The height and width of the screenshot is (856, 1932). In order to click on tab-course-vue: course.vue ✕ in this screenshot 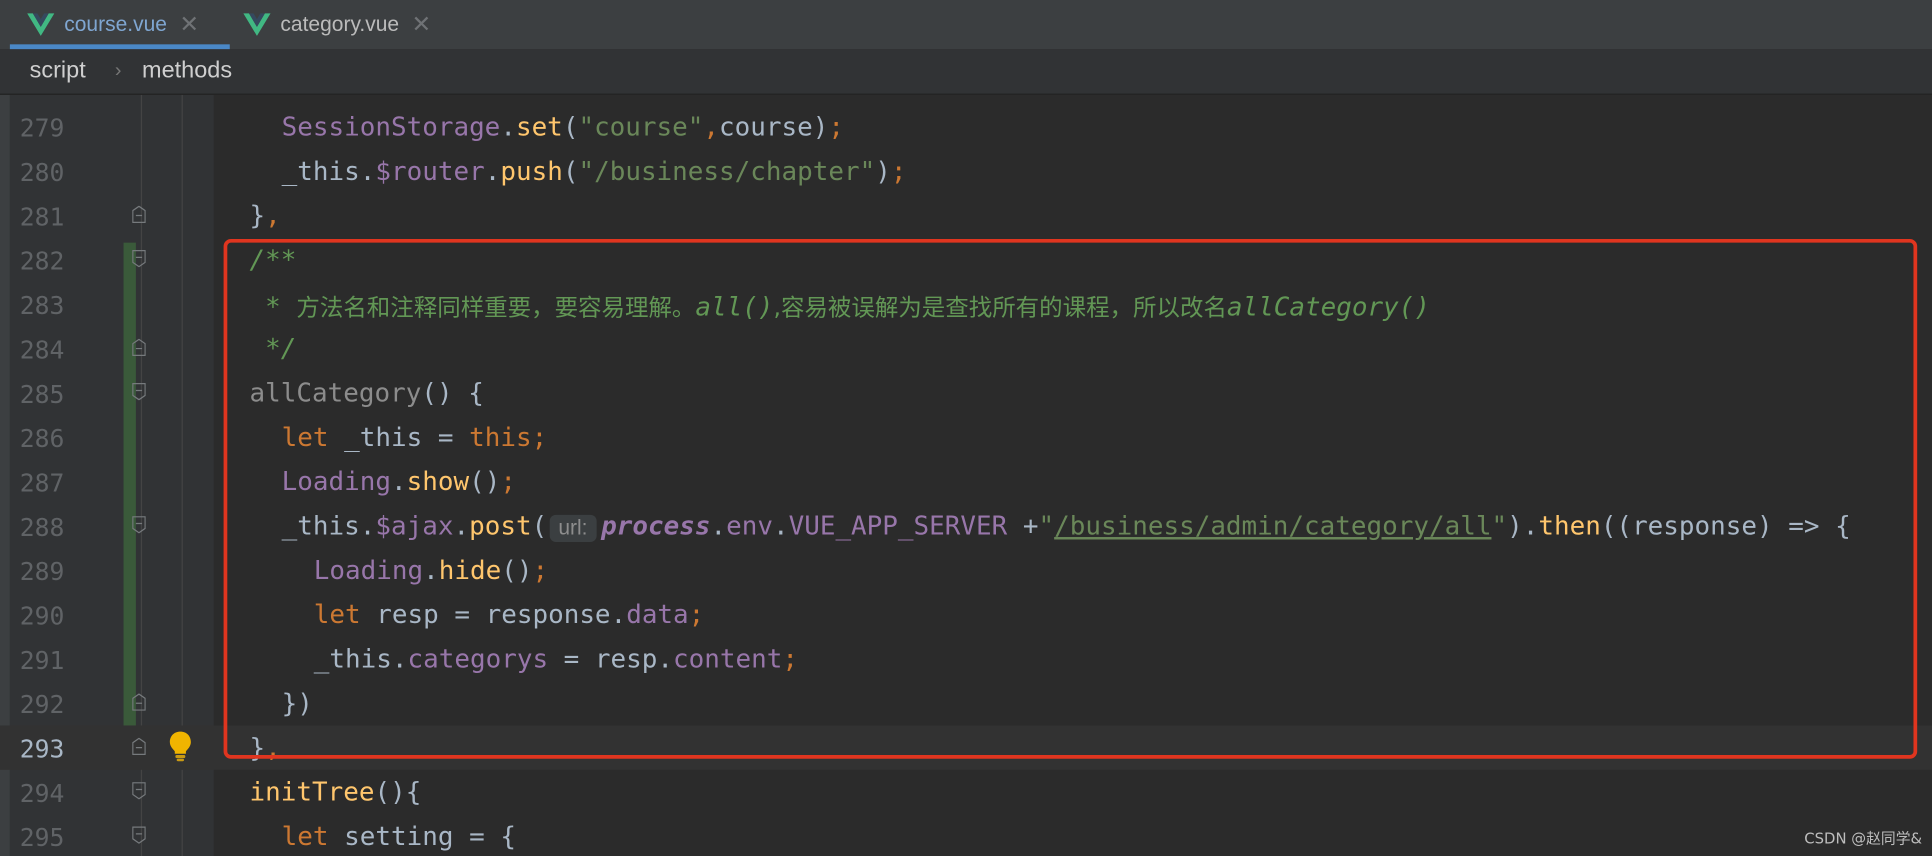, I will do `click(113, 24)`.